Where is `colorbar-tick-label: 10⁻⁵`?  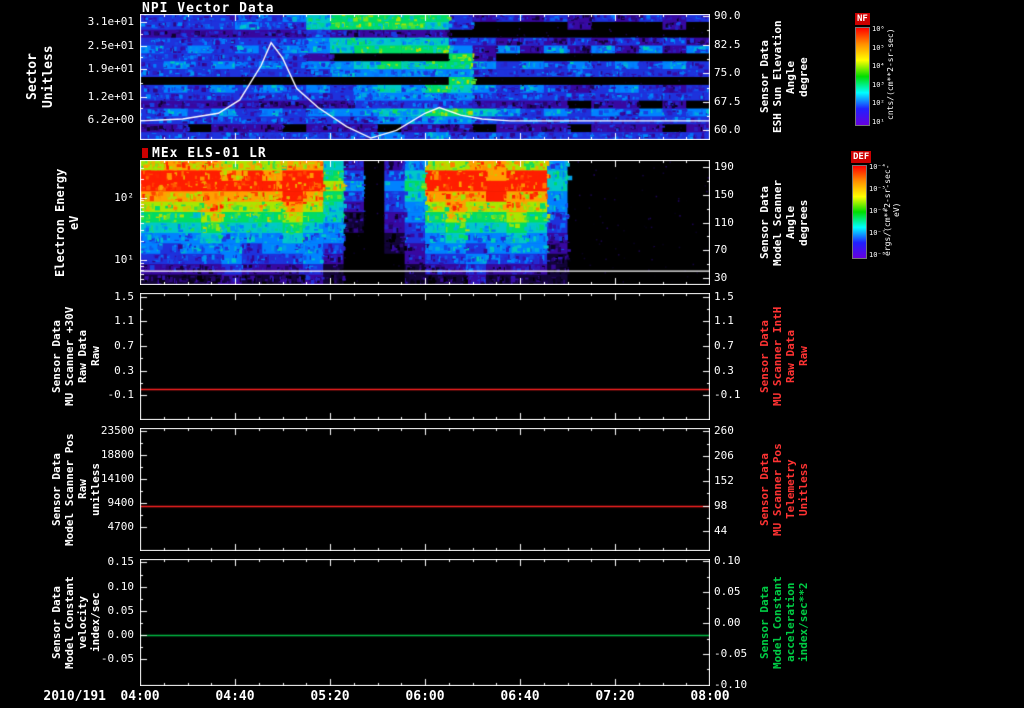 colorbar-tick-label: 10⁻⁵ is located at coordinates (877, 188).